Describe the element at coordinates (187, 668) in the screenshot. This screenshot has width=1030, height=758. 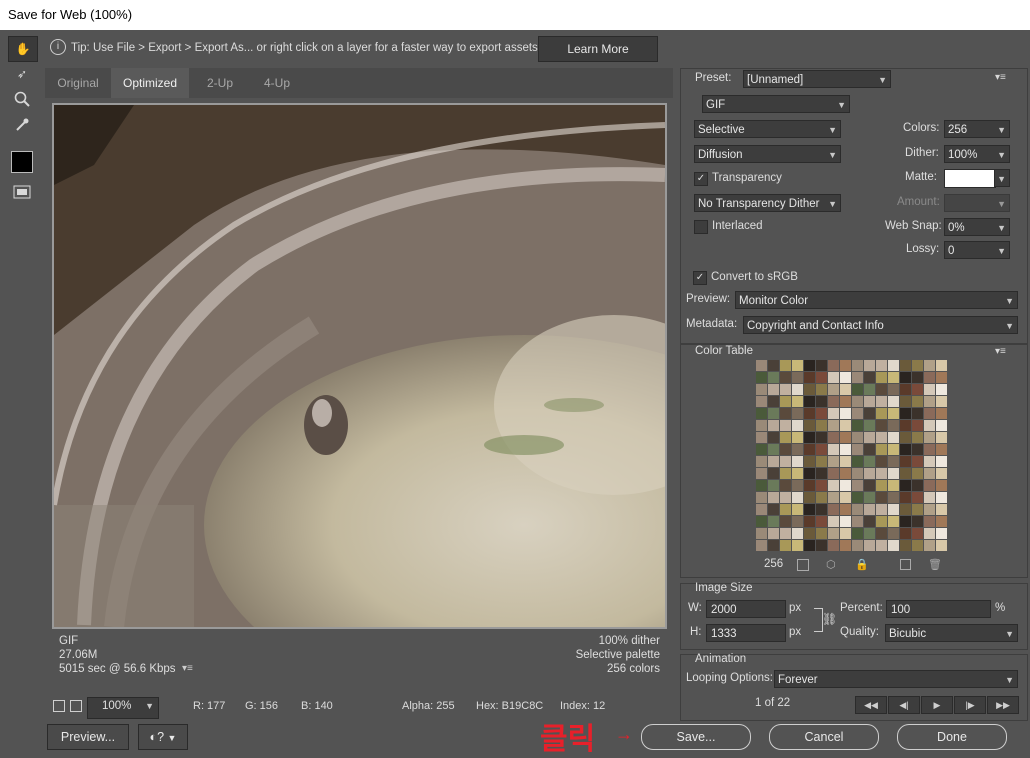
I see `download-speed-menu-icon: ▾≡` at that location.